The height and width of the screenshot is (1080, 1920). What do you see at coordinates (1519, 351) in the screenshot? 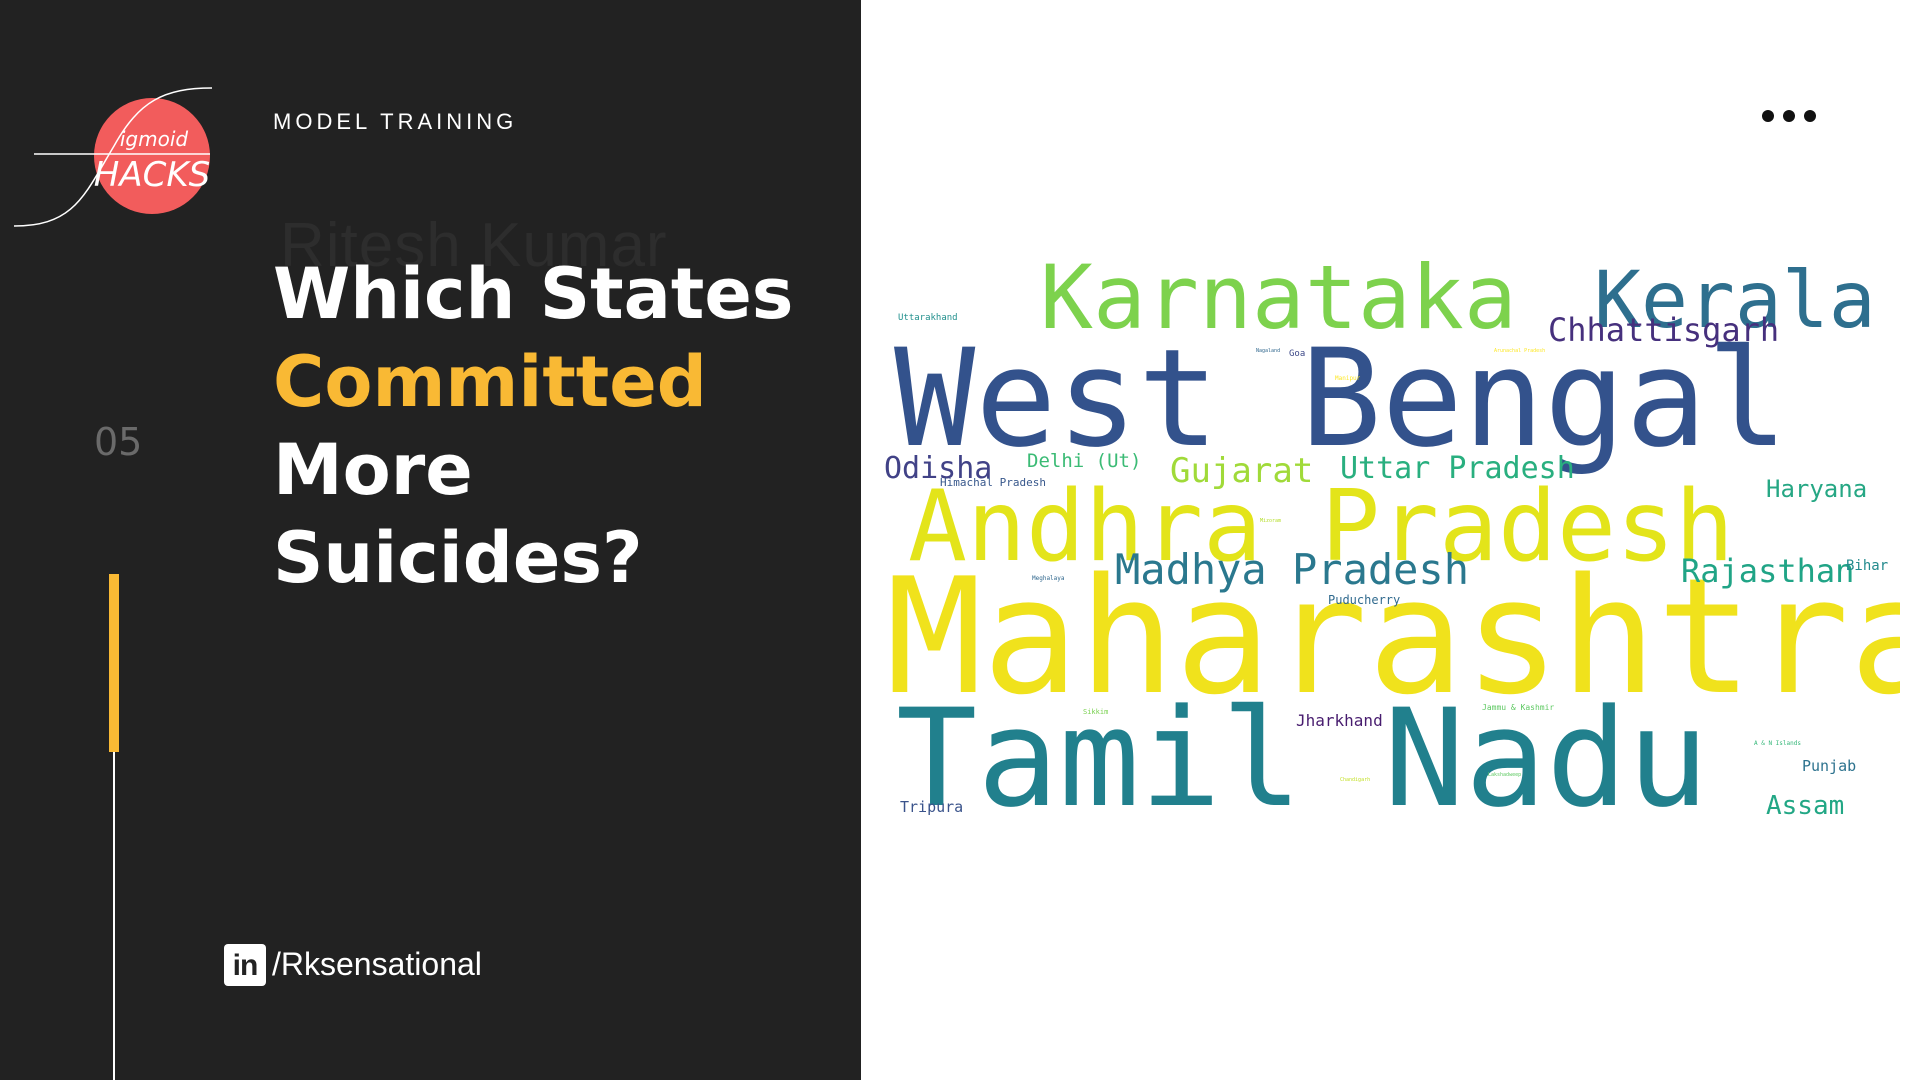
I see `word-arunachal-pradesh: Arunachal Pradesh` at bounding box center [1519, 351].